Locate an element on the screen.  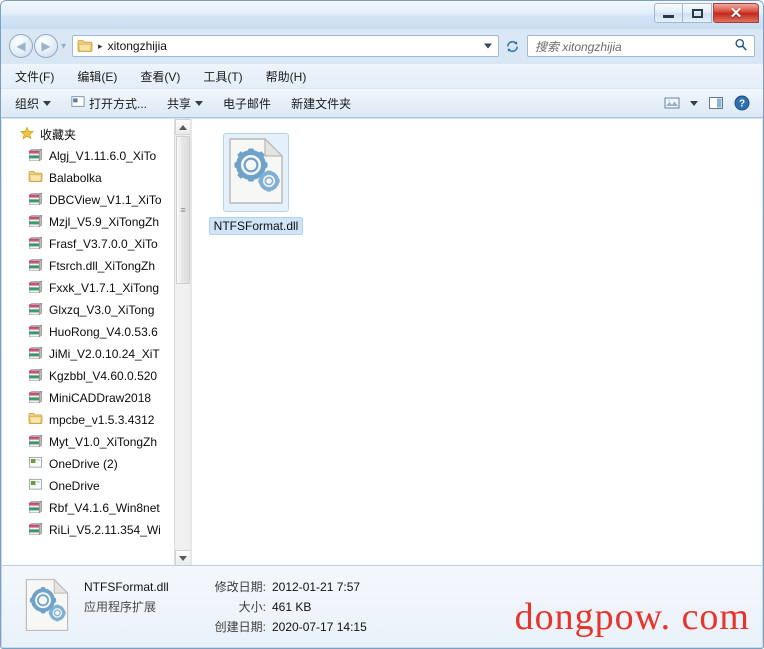
organize-label: 组织 is located at coordinates (27, 103).